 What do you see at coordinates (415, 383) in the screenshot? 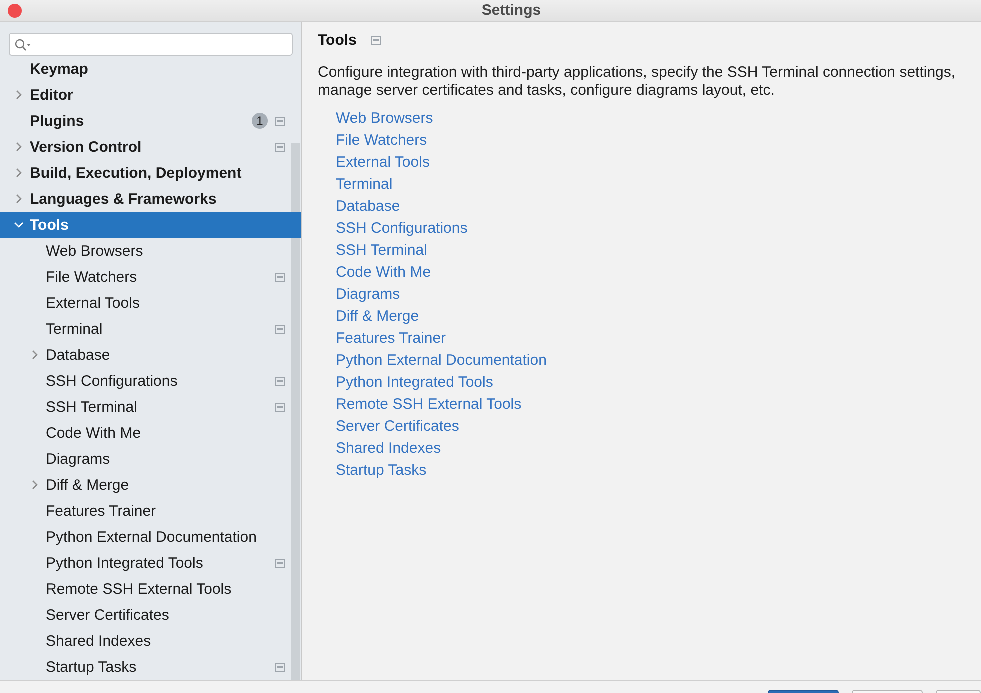
I see `settings-link: Python Integrated Tools` at bounding box center [415, 383].